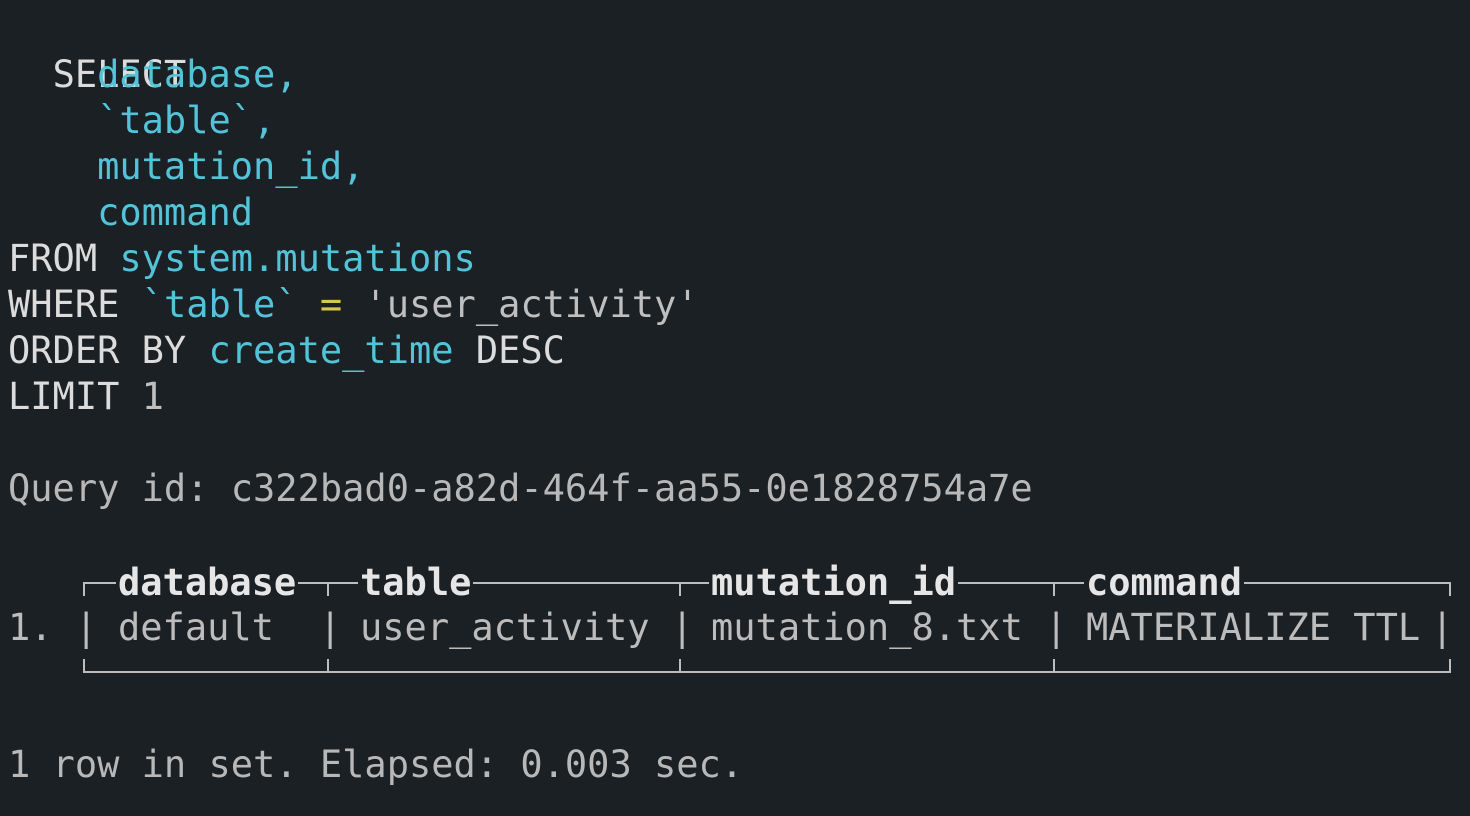  What do you see at coordinates (1450, 589) in the screenshot?
I see `table-corner-tr` at bounding box center [1450, 589].